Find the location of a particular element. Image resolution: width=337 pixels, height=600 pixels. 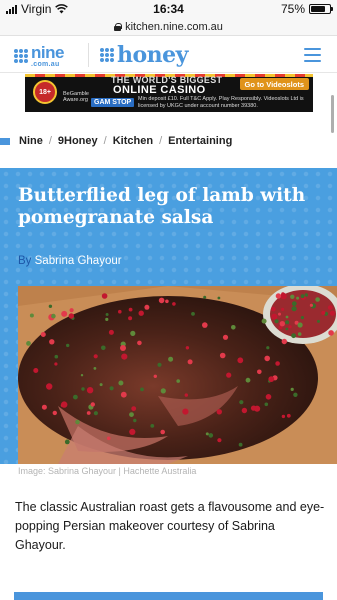

battery-icon is located at coordinates (321, 9).